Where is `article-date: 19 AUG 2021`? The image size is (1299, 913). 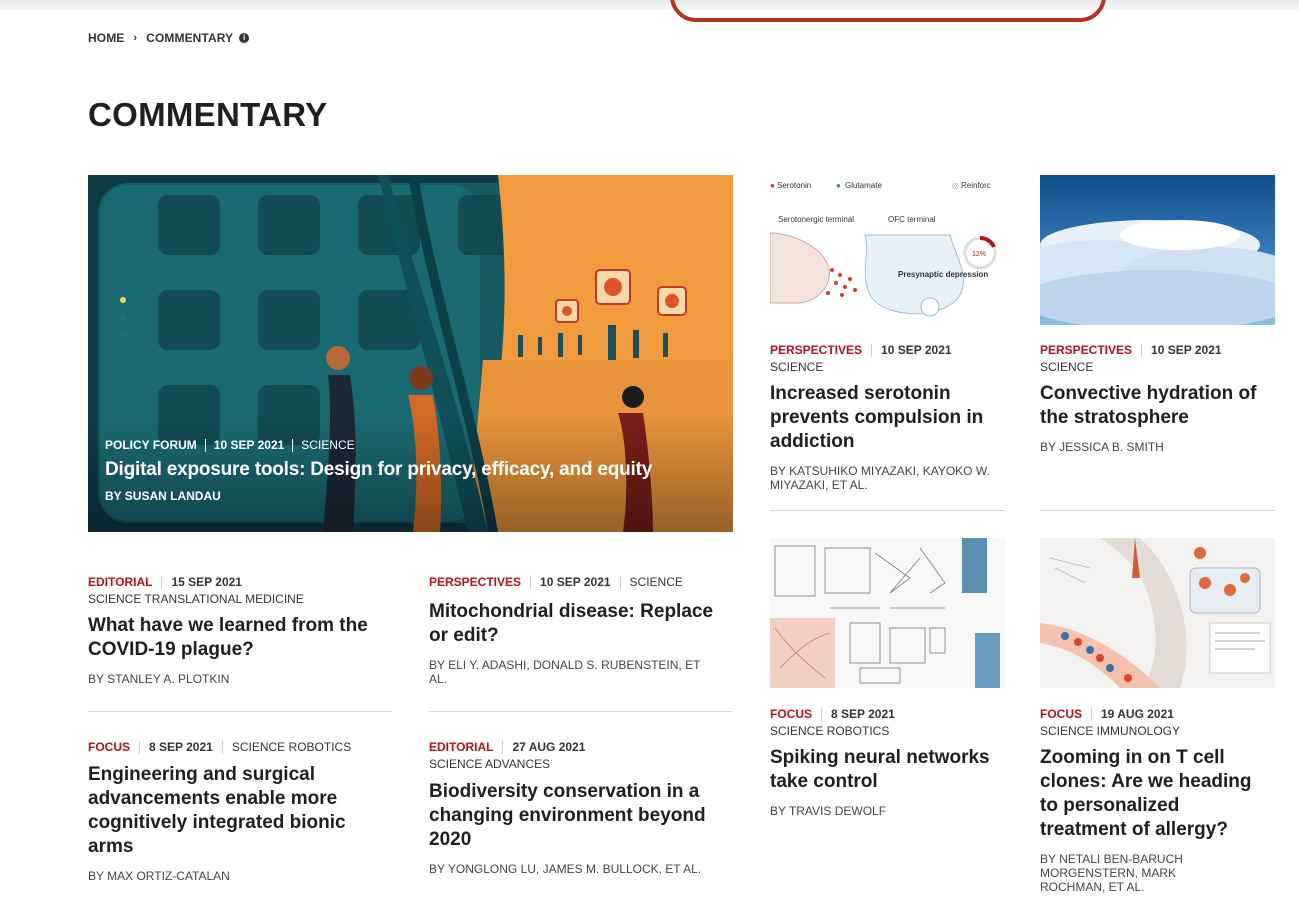
article-date: 19 AUG 2021 is located at coordinates (1137, 714).